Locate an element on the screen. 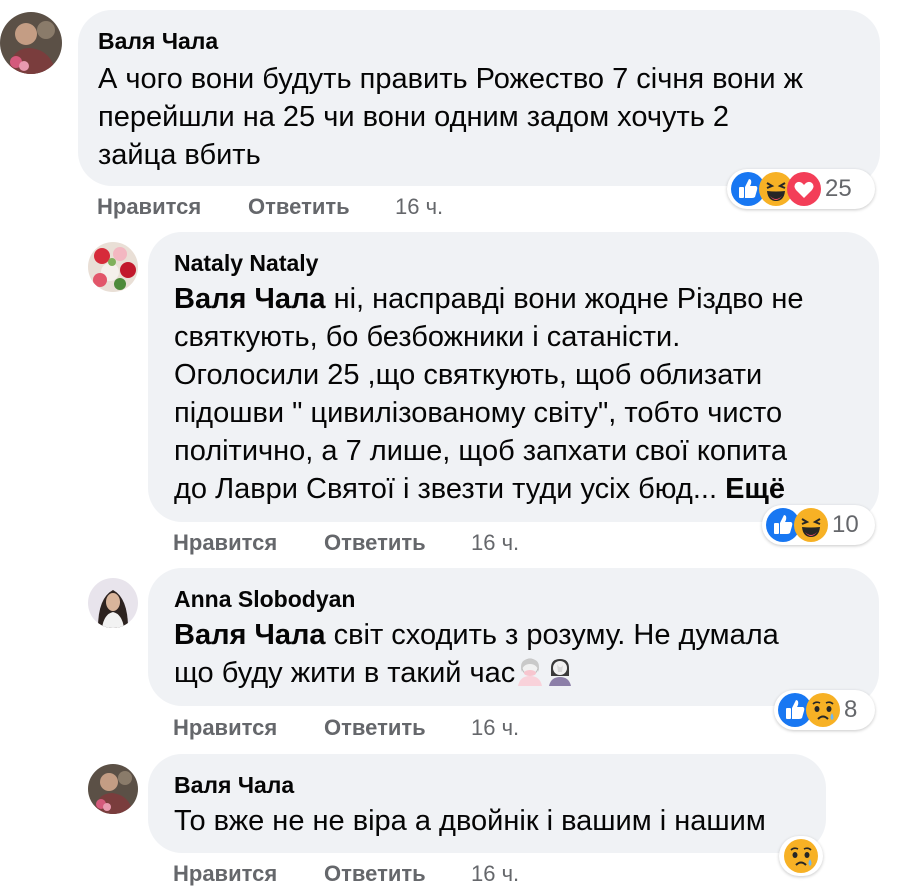 The width and height of the screenshot is (907, 887). comment-line: що буду жити в такий час is located at coordinates (345, 673).